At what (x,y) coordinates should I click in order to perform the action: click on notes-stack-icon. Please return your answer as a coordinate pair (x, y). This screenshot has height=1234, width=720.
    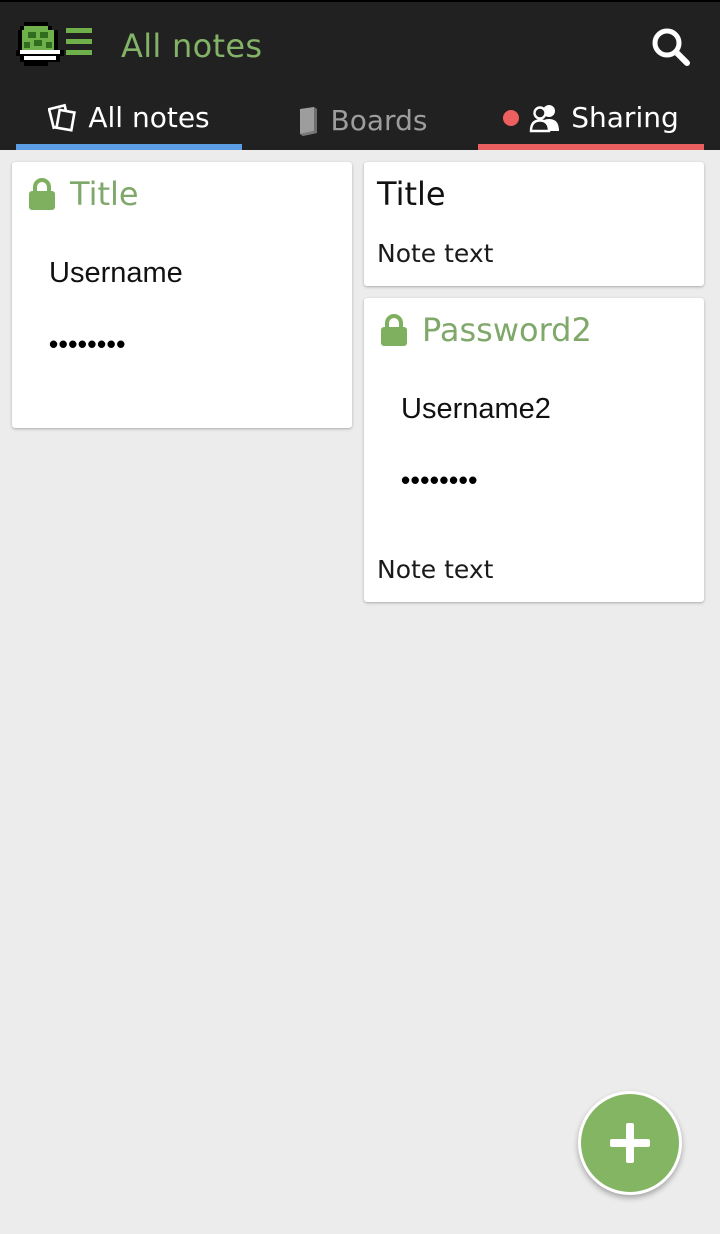
    Looking at the image, I should click on (62, 117).